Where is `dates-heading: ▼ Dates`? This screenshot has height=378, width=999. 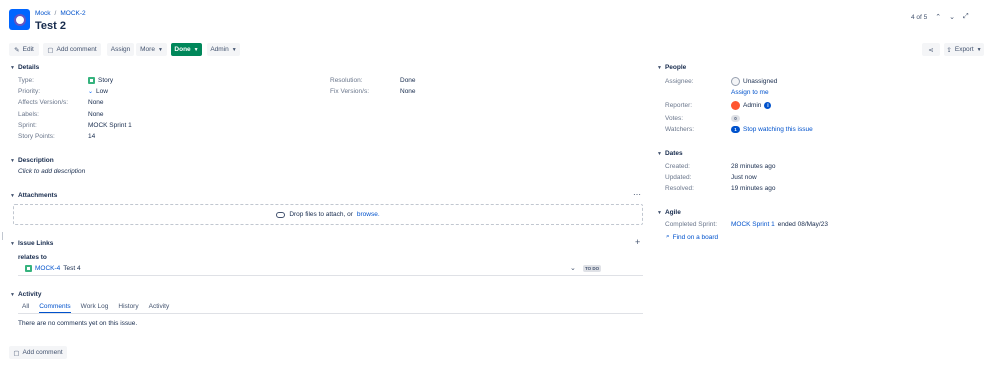
dates-heading: ▼ Dates is located at coordinates (670, 153).